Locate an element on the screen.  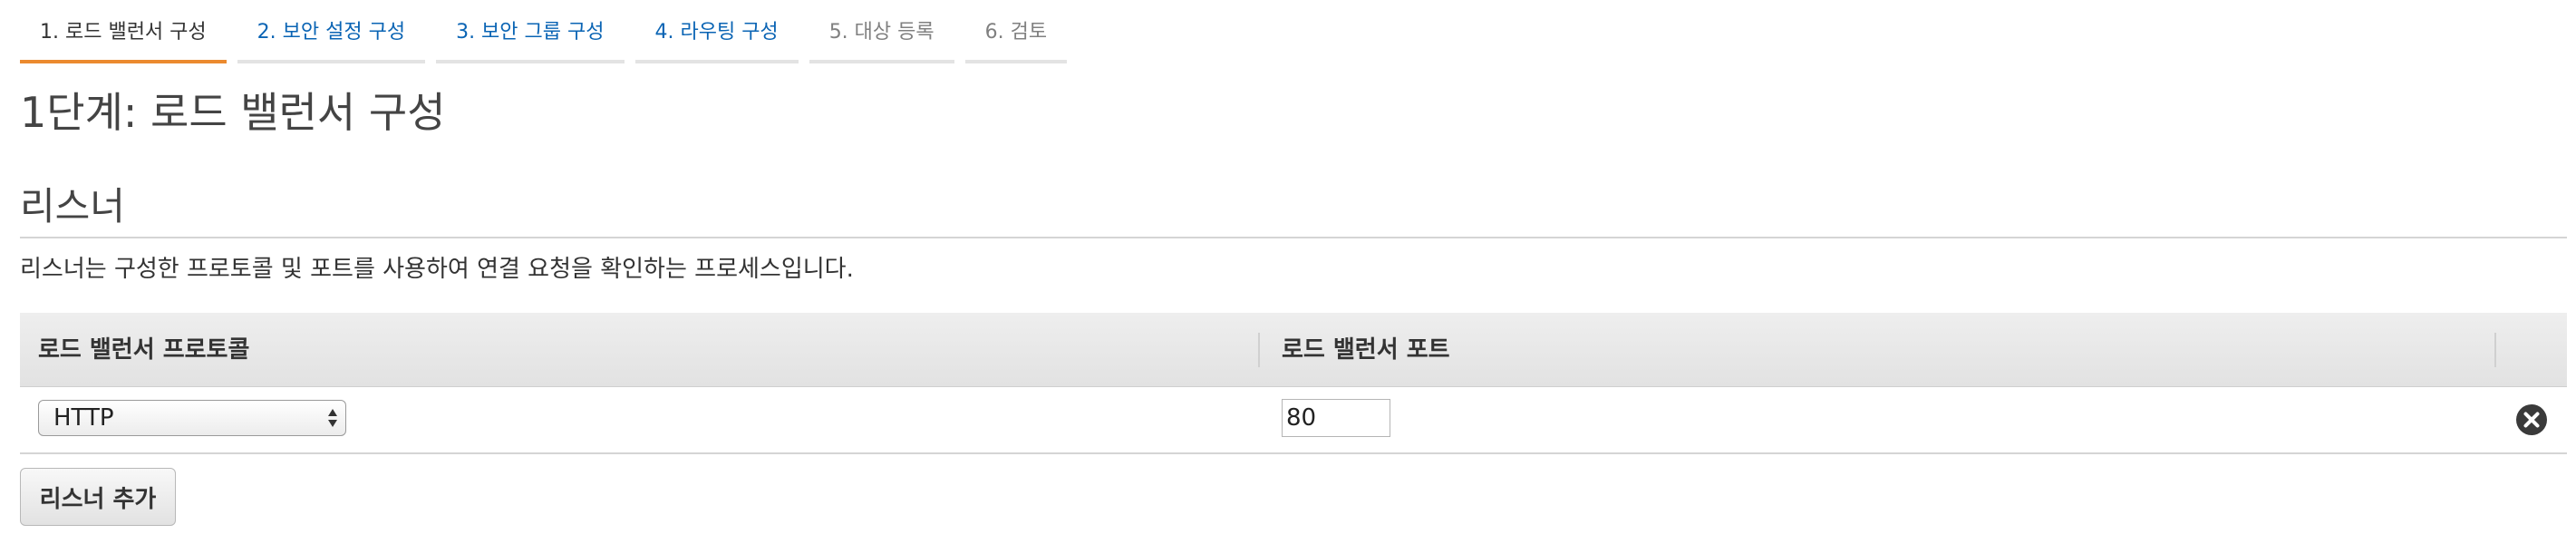
tab-step-1-configure-load-balancer: 1. 로드 밸런서 구성 is located at coordinates (123, 31).